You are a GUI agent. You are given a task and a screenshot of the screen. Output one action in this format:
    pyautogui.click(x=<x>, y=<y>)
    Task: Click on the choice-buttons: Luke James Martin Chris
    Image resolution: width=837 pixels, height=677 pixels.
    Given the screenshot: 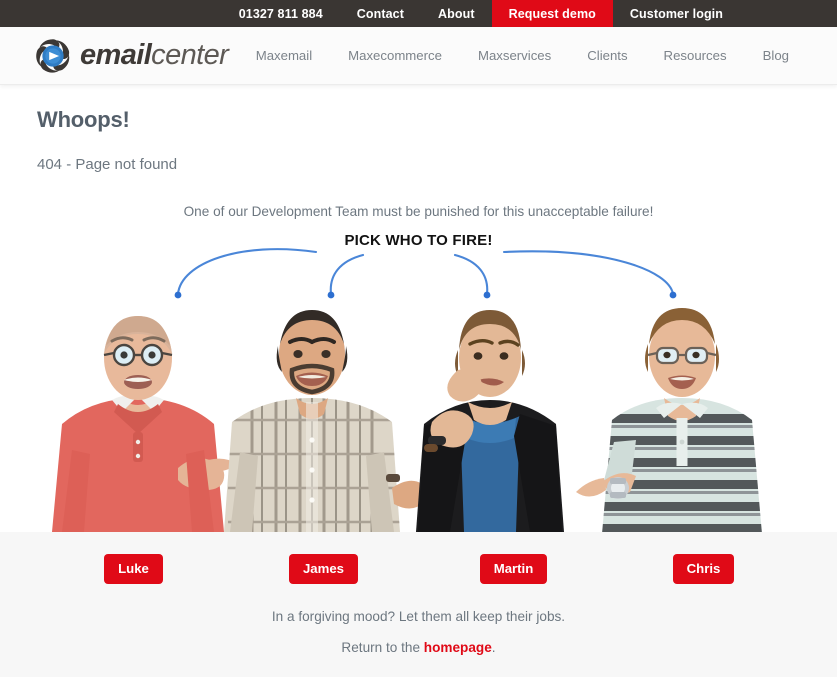 What is the action you would take?
    pyautogui.click(x=418, y=569)
    